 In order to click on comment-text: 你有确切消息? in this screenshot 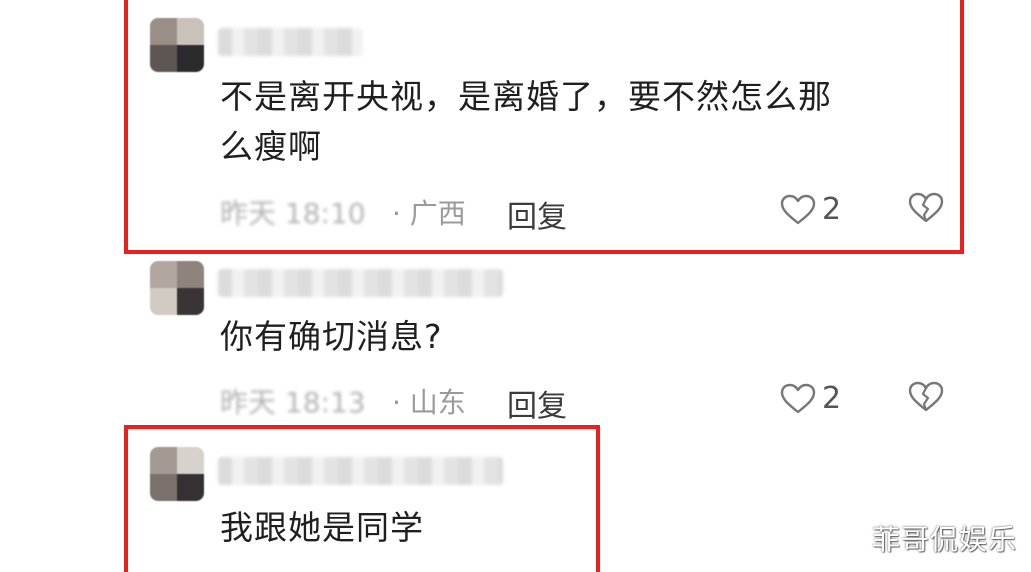, I will do `click(331, 337)`.